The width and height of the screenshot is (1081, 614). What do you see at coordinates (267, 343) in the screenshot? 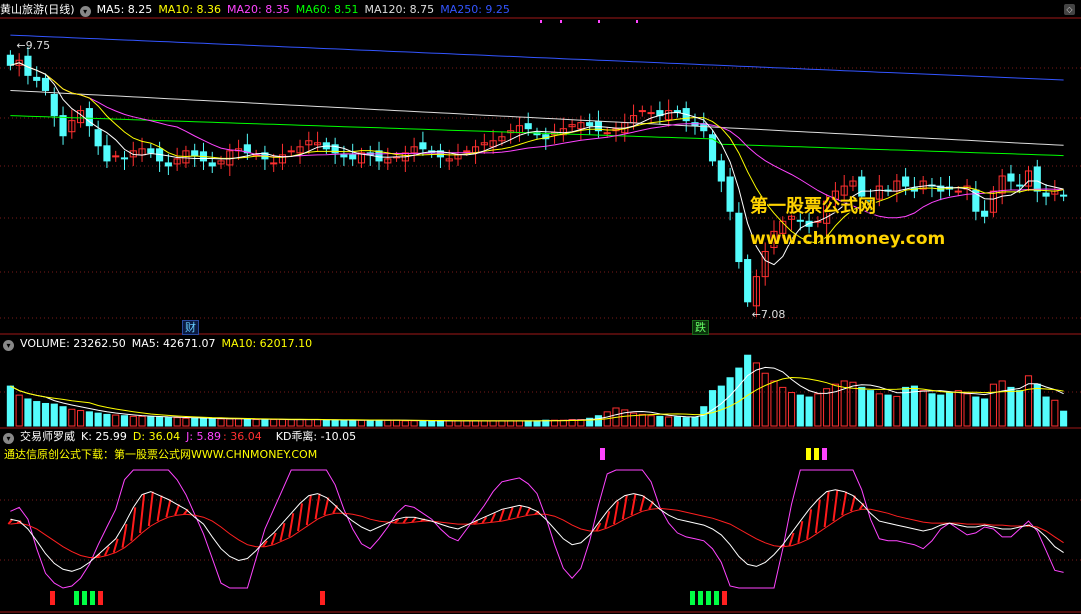
I see `volume-ma10: MA10: 62017.10` at bounding box center [267, 343].